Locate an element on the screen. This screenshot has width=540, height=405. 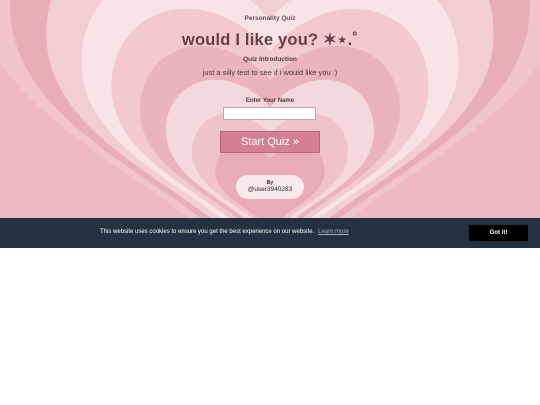
cookie-accept-button: Got it! is located at coordinates (498, 233).